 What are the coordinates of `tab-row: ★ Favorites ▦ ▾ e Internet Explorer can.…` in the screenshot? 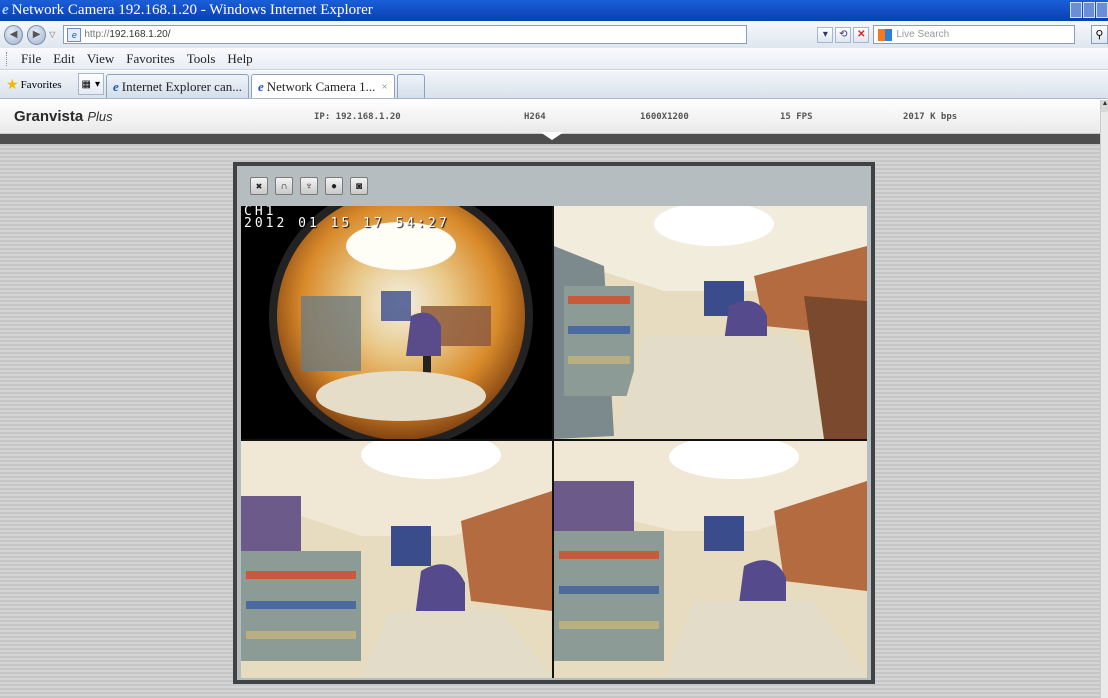 It's located at (554, 85).